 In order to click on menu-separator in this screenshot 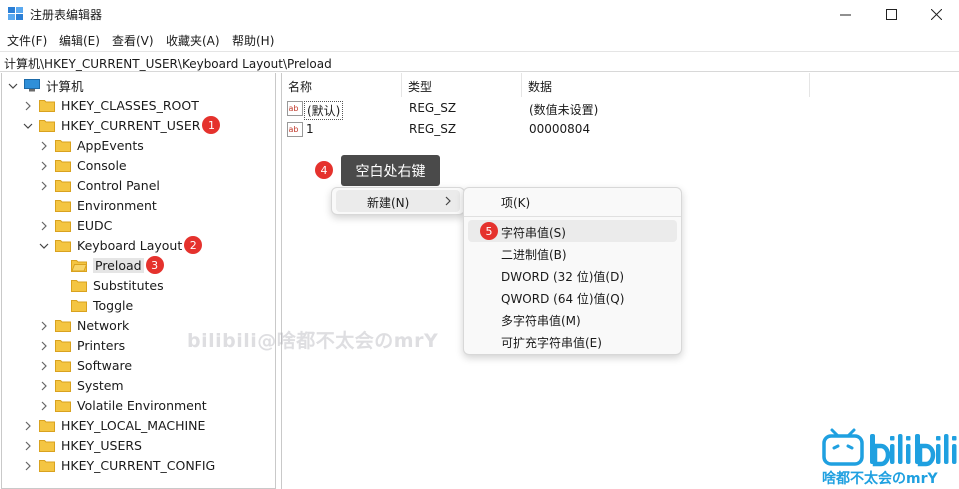, I will do `click(572, 216)`.